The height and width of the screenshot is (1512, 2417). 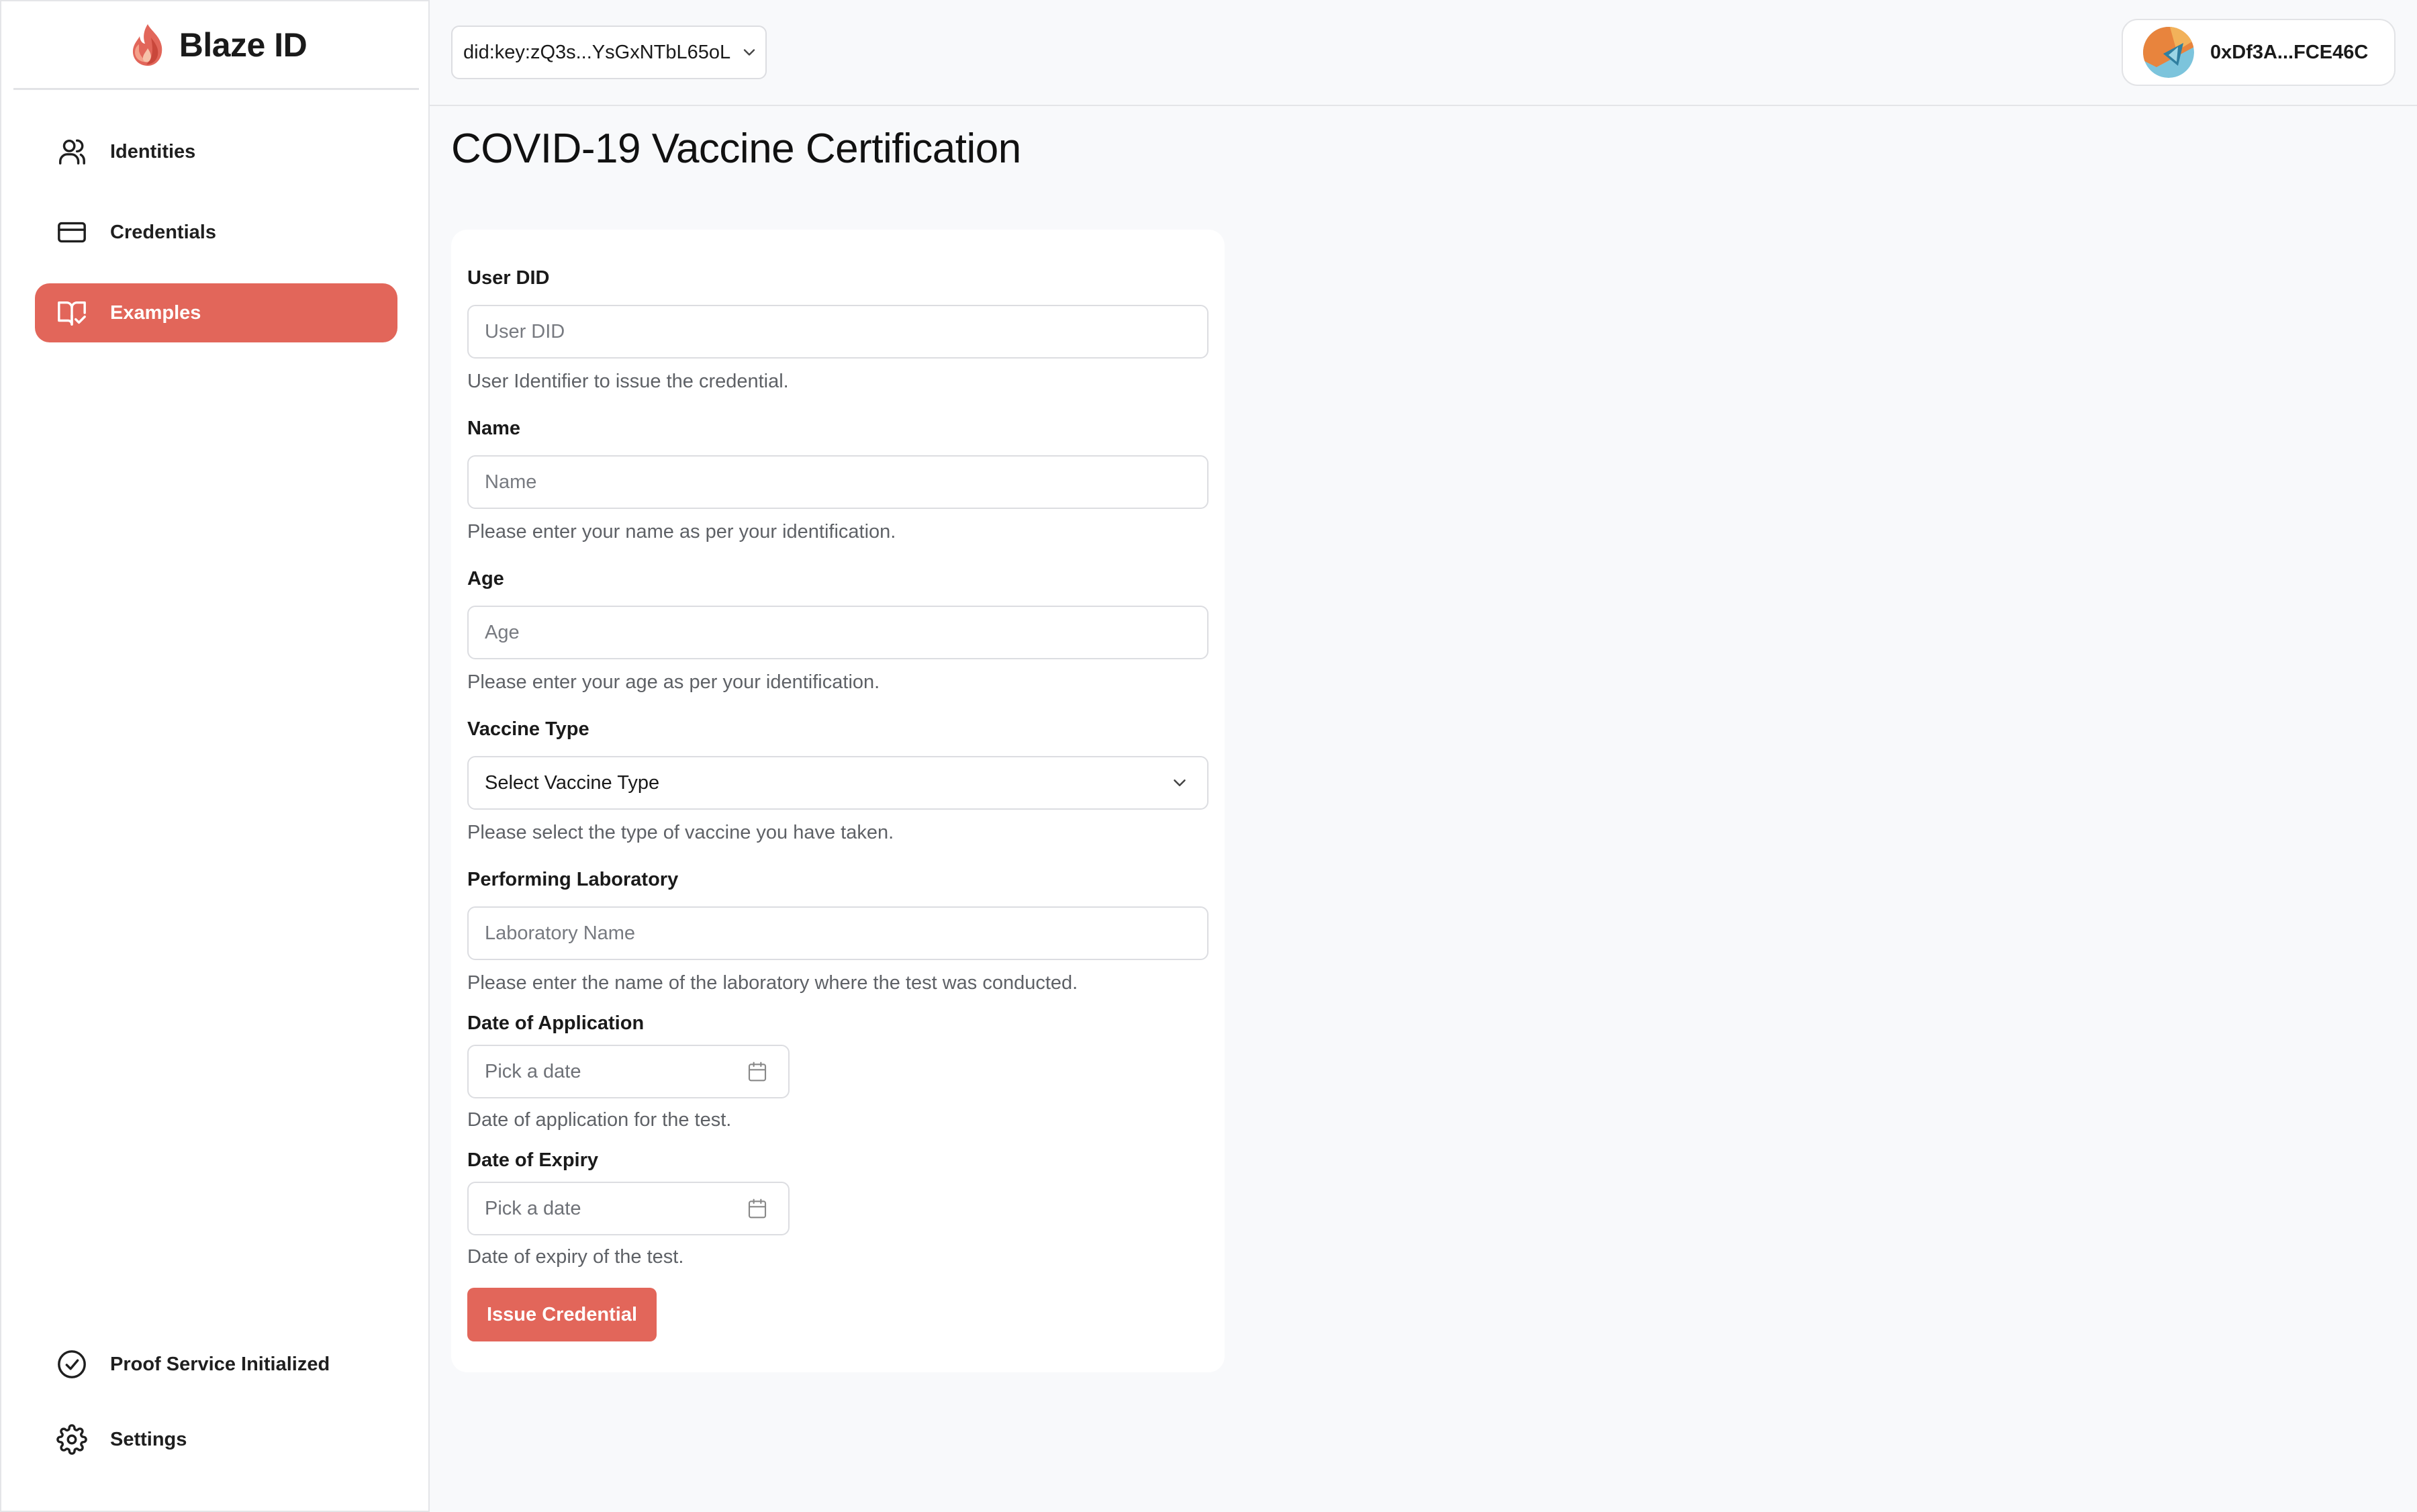 What do you see at coordinates (528, 729) in the screenshot?
I see `vaccine-type-label: Vaccine Type` at bounding box center [528, 729].